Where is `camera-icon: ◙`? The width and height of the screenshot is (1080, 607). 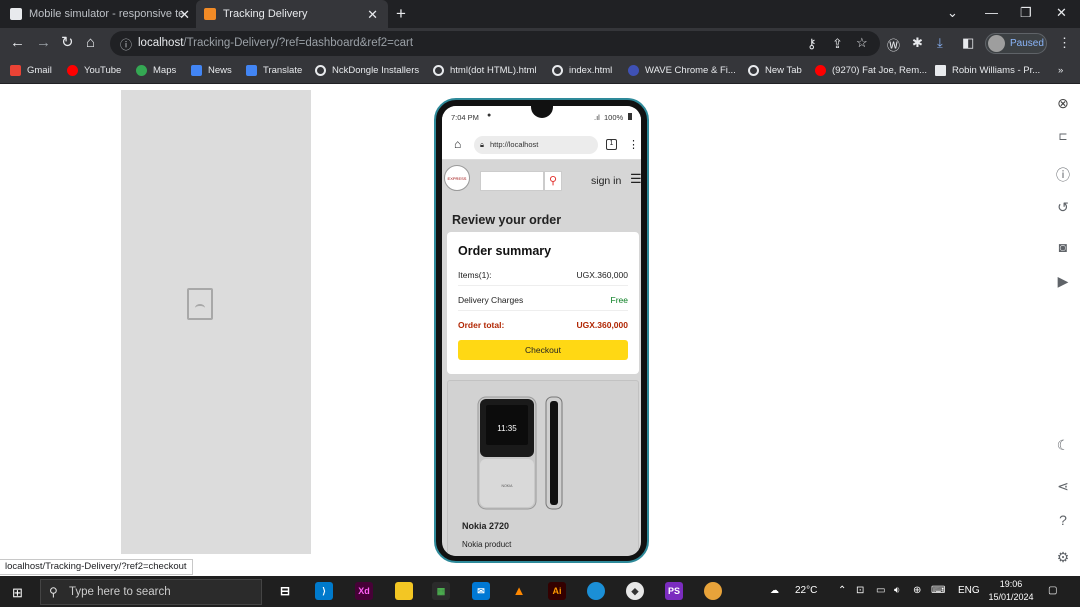
camera-icon: ◙ is located at coordinates (1063, 247).